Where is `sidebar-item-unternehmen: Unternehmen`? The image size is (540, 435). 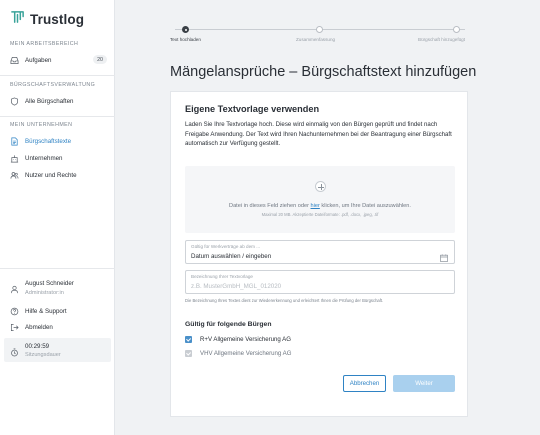
sidebar-item-unternehmen: Unternehmen is located at coordinates (57, 158).